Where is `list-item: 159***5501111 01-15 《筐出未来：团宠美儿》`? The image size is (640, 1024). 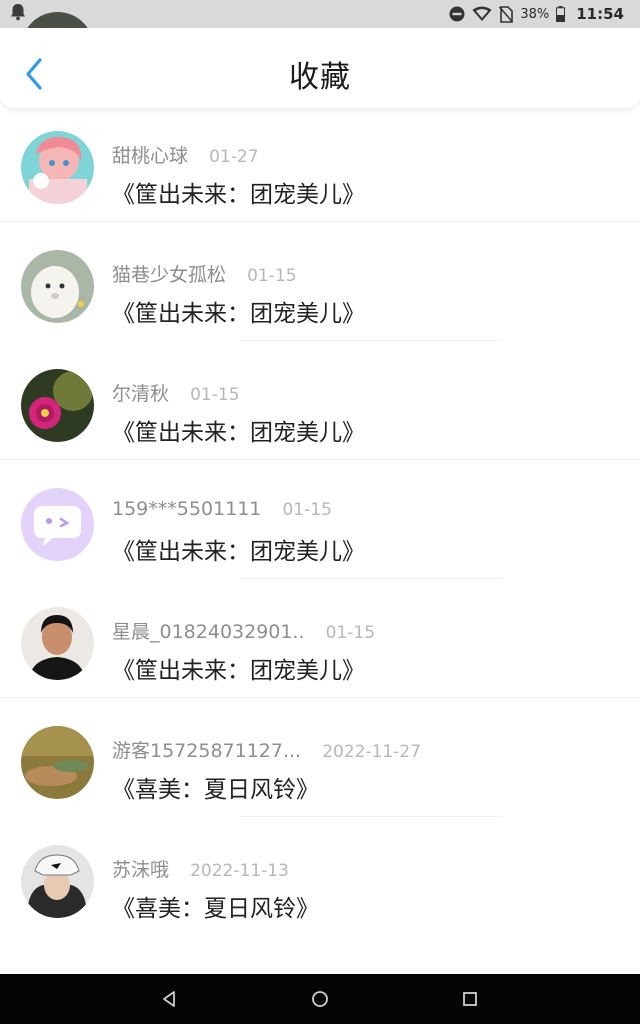 list-item: 159***5501111 01-15 《筐出未来：团宠美儿》 is located at coordinates (320, 519).